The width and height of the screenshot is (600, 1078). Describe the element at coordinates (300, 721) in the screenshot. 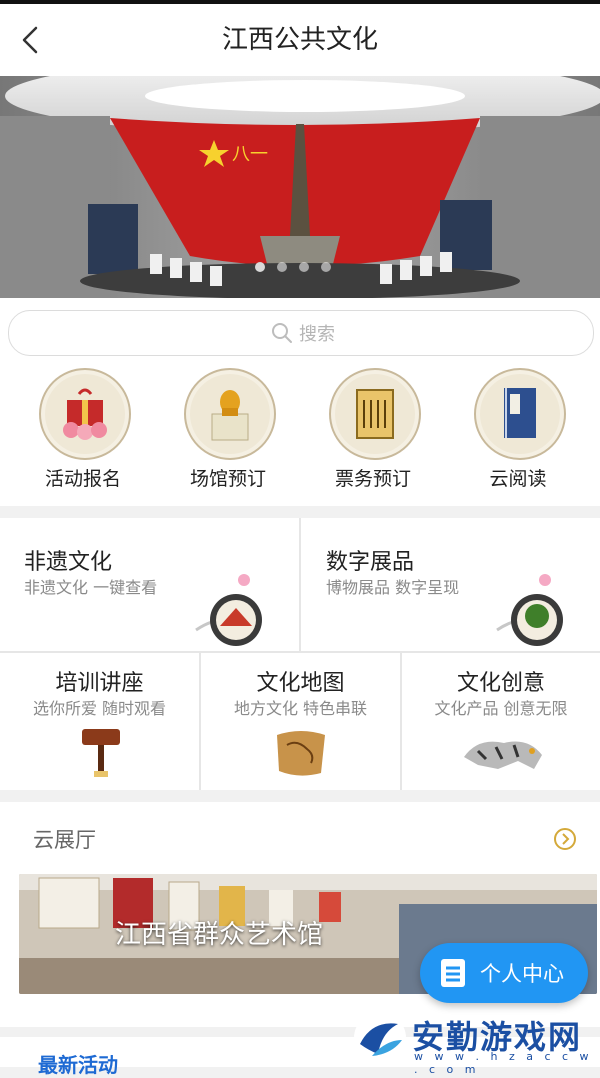

I see `feature-culture-map: 文化地图 地方文化 特色串联` at that location.